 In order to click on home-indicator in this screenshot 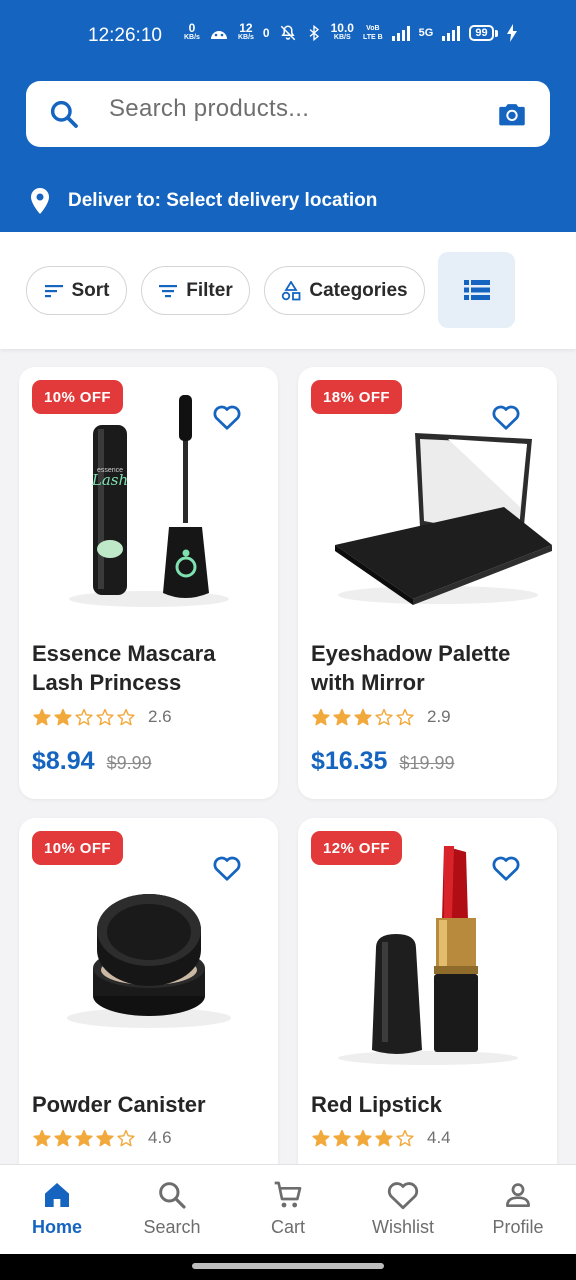, I will do `click(288, 1266)`.